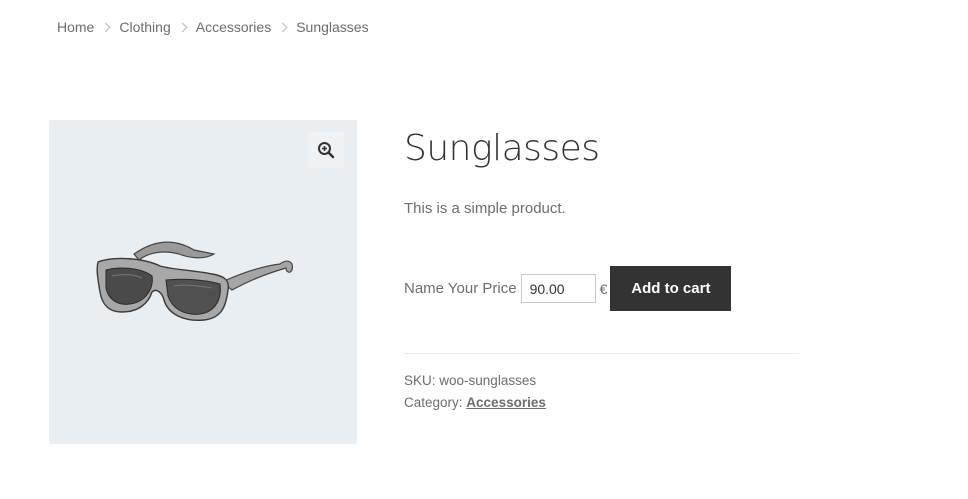  What do you see at coordinates (601, 353) in the screenshot?
I see `divider` at bounding box center [601, 353].